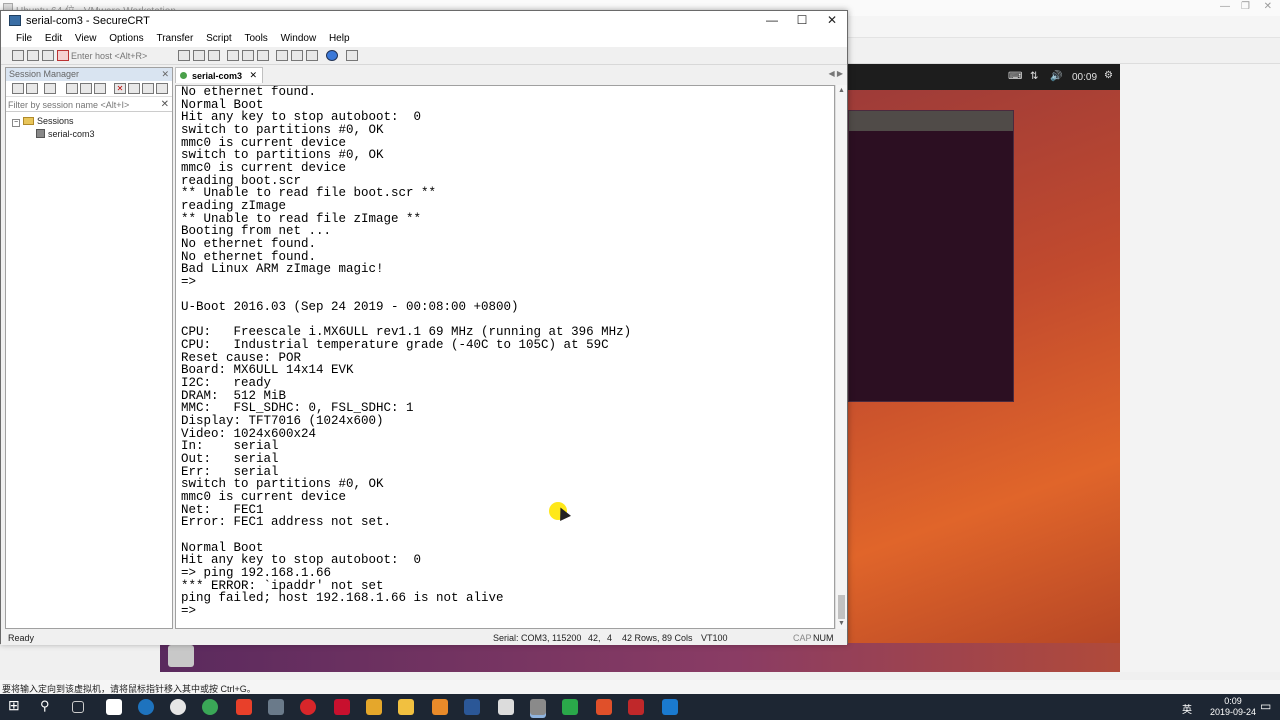 This screenshot has width=1280, height=720. What do you see at coordinates (594, 638) in the screenshot?
I see `status-row: 42,` at bounding box center [594, 638].